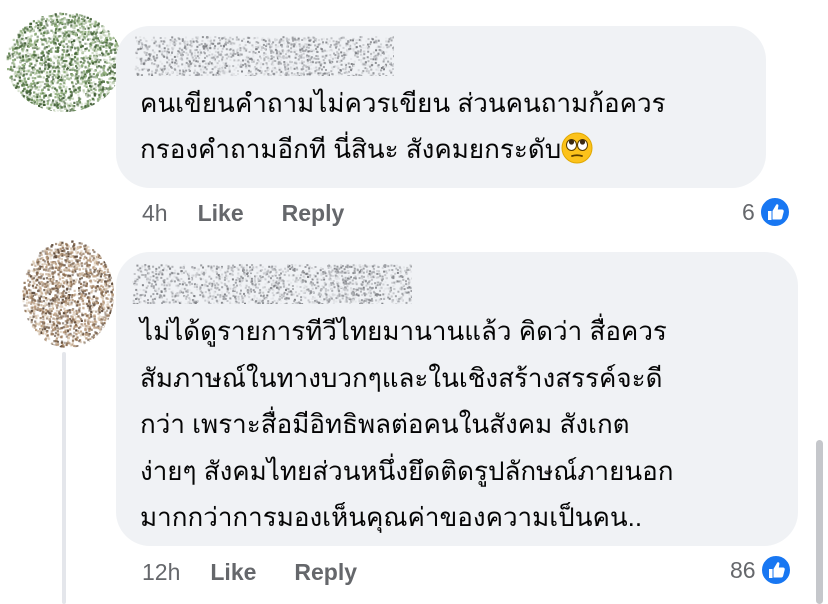 This screenshot has height=604, width=828. What do you see at coordinates (221, 213) in the screenshot?
I see `like-button: Like` at bounding box center [221, 213].